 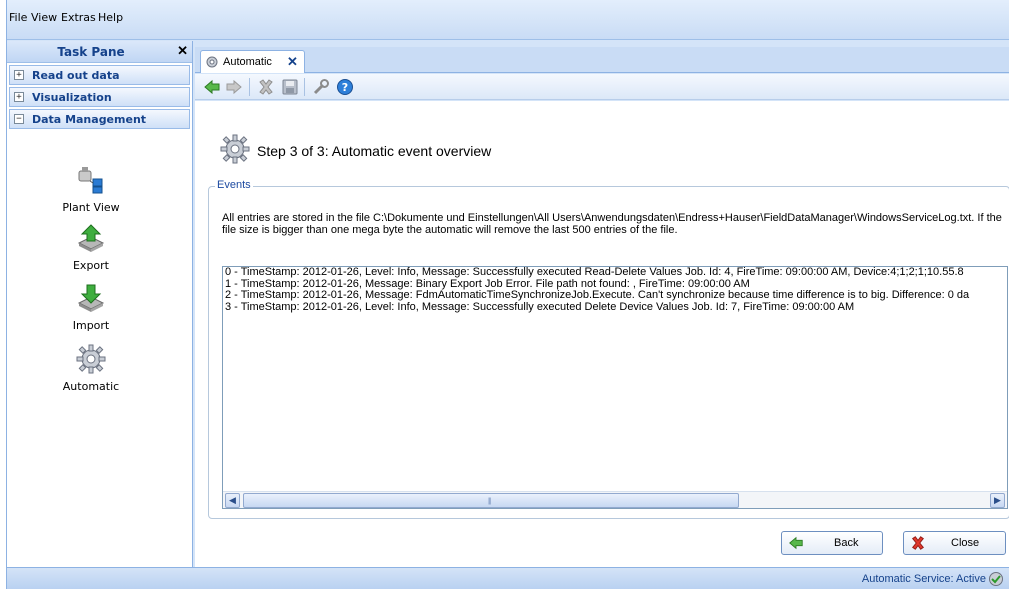 What do you see at coordinates (110, 17) in the screenshot?
I see `menu-help: Help` at bounding box center [110, 17].